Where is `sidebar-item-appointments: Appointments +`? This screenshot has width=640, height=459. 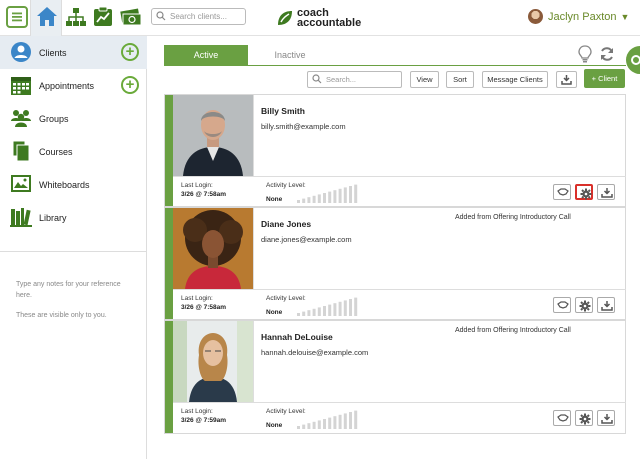 sidebar-item-appointments: Appointments + is located at coordinates (73, 85).